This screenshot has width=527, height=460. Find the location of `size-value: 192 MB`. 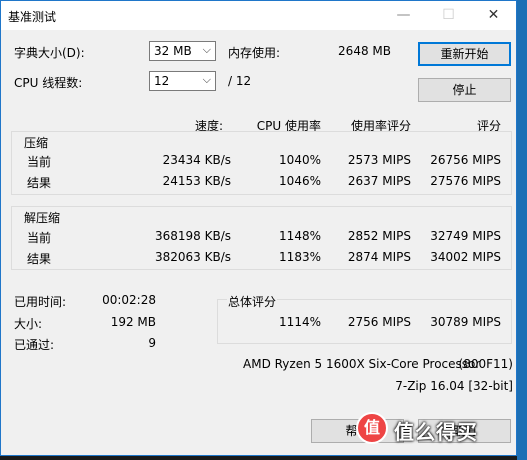

size-value: 192 MB is located at coordinates (133, 322).